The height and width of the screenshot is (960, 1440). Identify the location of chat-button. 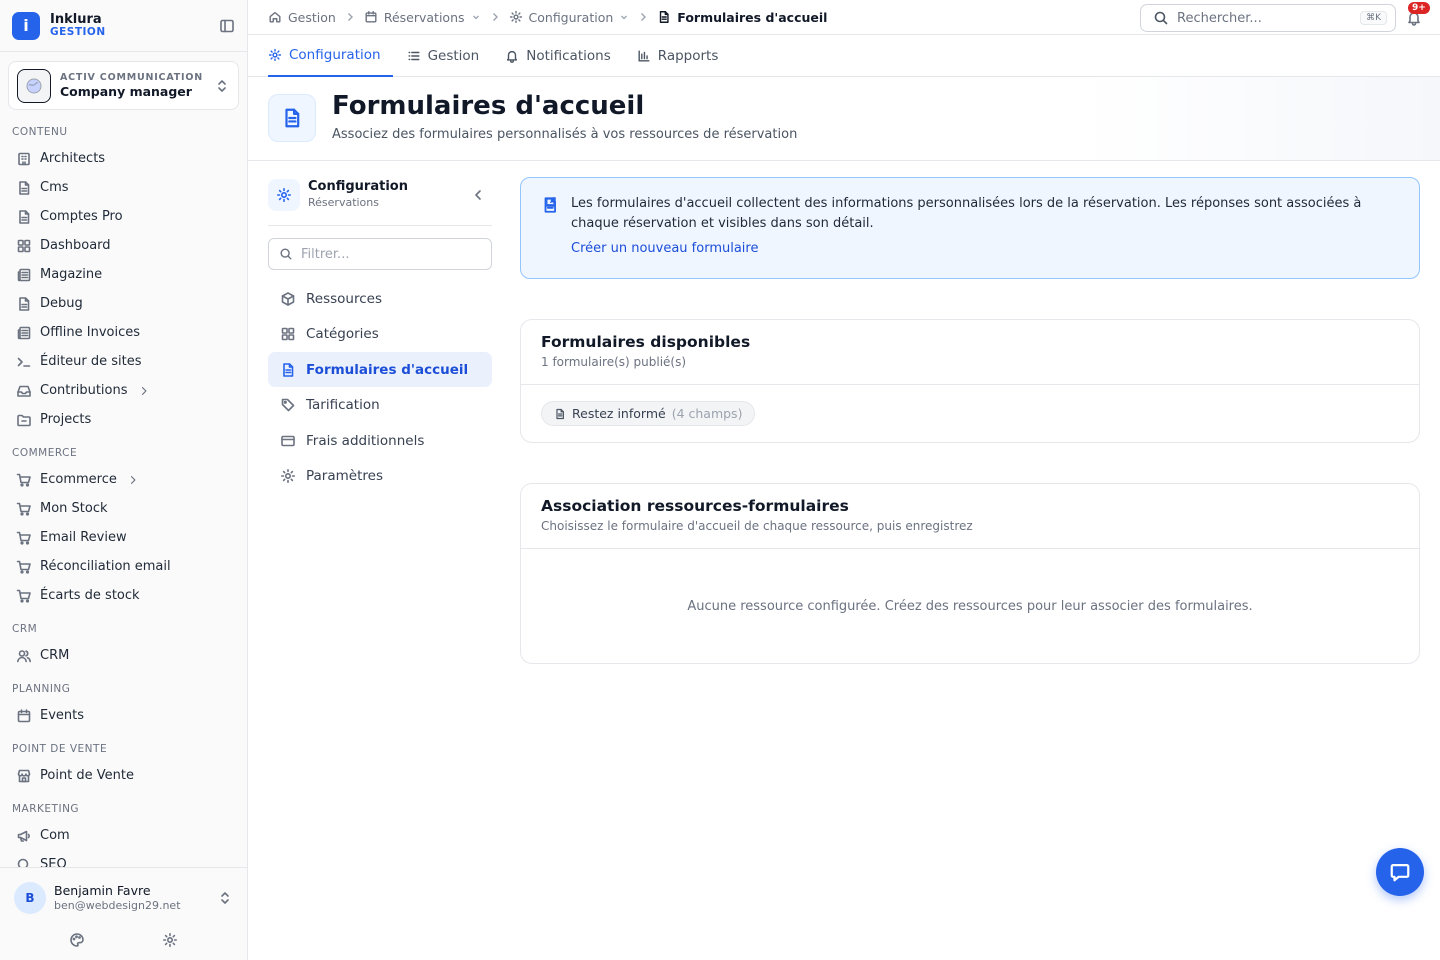
(1400, 872).